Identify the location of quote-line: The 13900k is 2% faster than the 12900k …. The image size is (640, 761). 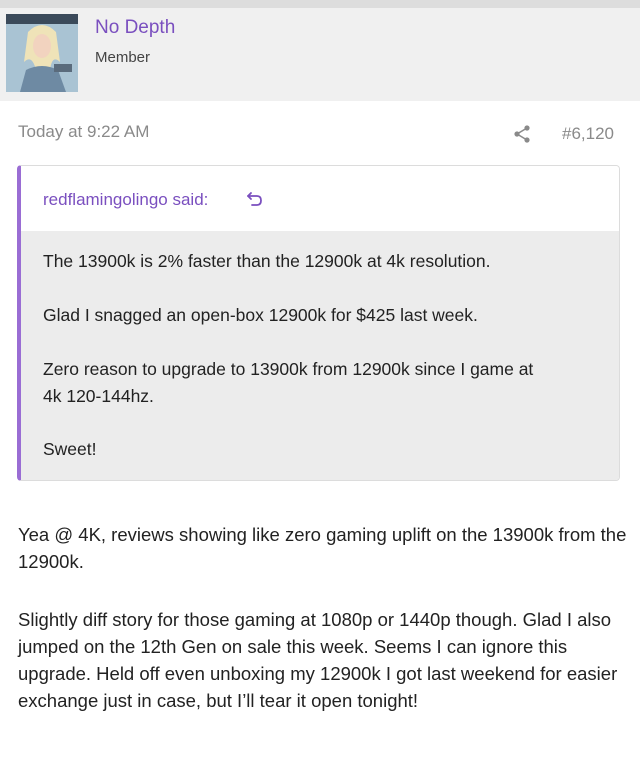
(267, 261).